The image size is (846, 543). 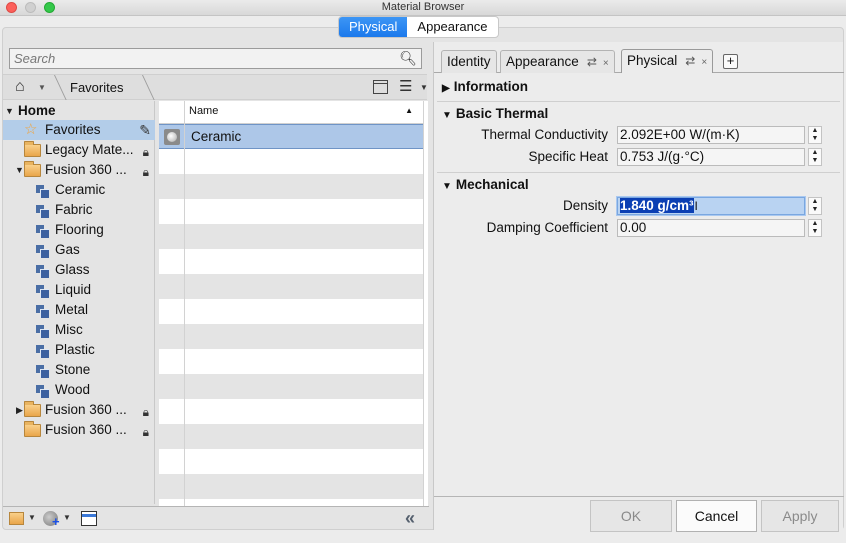 I want to click on specific-heat-label: Specific Heat, so click(x=568, y=156).